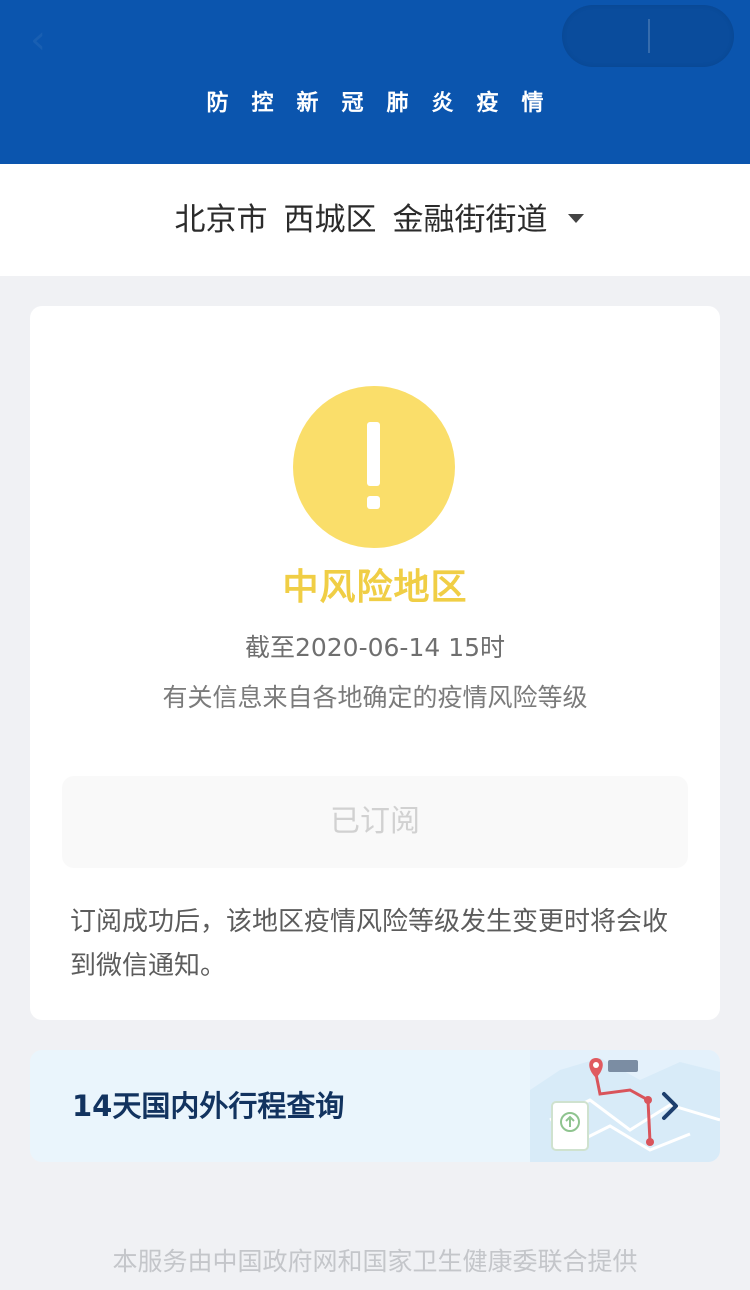 This screenshot has width=750, height=1290. I want to click on location-city: 北京市, so click(221, 220).